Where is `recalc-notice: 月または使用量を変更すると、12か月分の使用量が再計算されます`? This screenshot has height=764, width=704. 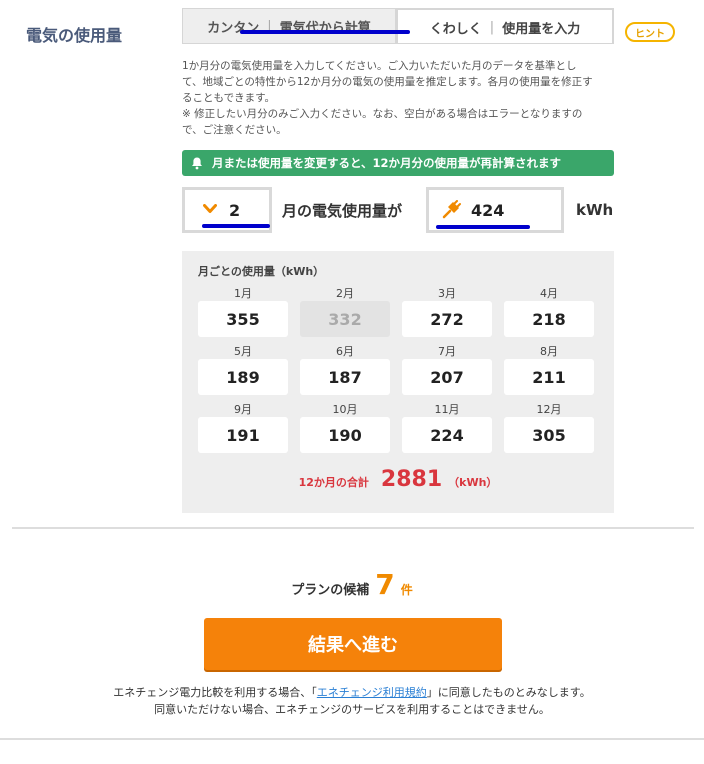 recalc-notice: 月または使用量を変更すると、12か月分の使用量が再計算されます is located at coordinates (398, 163).